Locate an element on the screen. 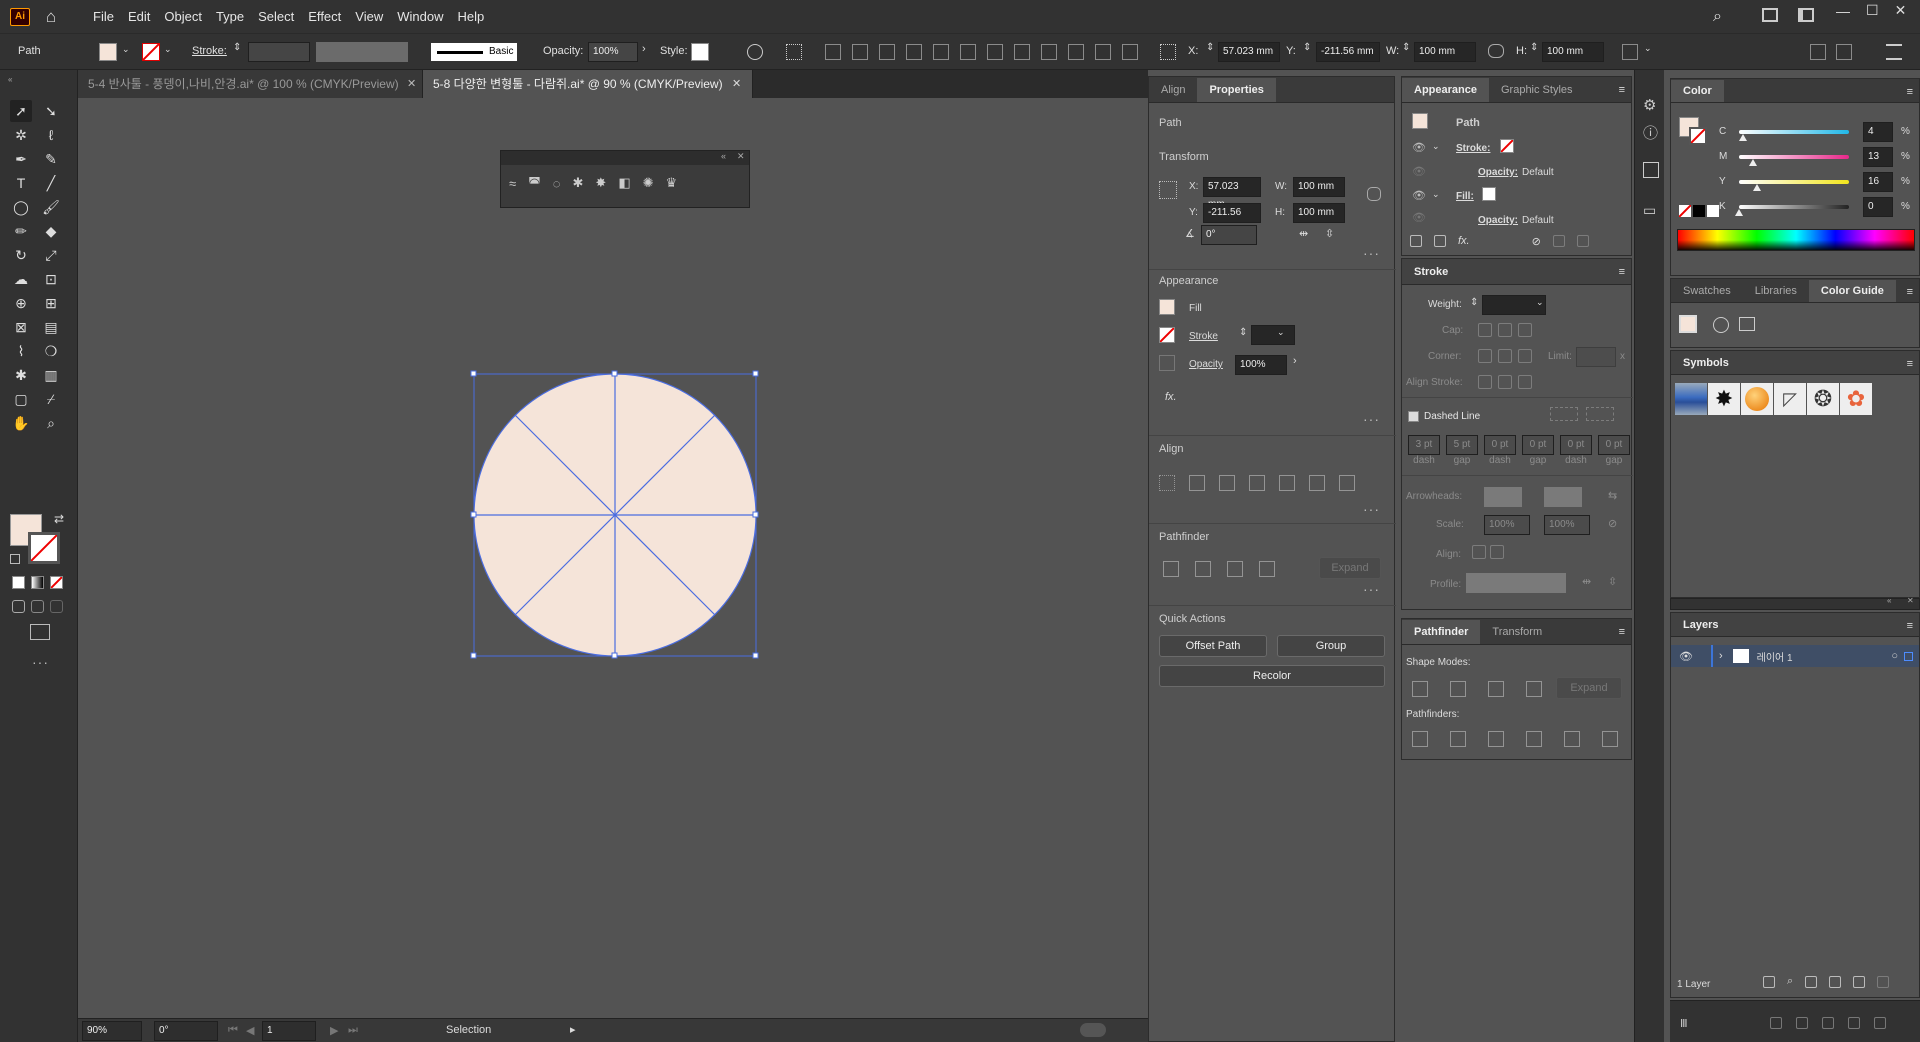 Image resolution: width=1920 pixels, height=1042 pixels. unite-icon is located at coordinates (1420, 689).